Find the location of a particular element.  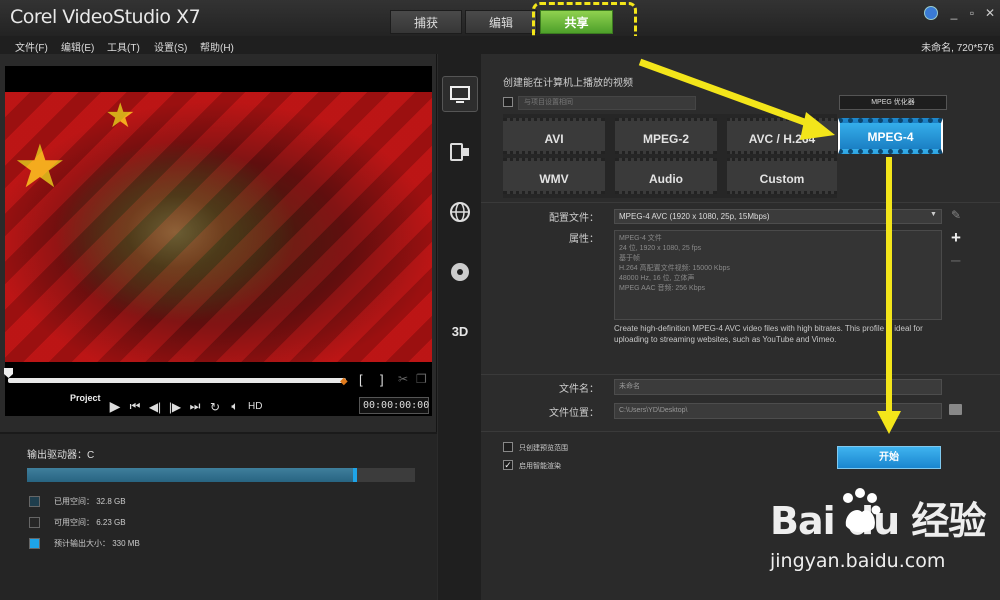

tab-capture: 捕获 is located at coordinates (426, 22).